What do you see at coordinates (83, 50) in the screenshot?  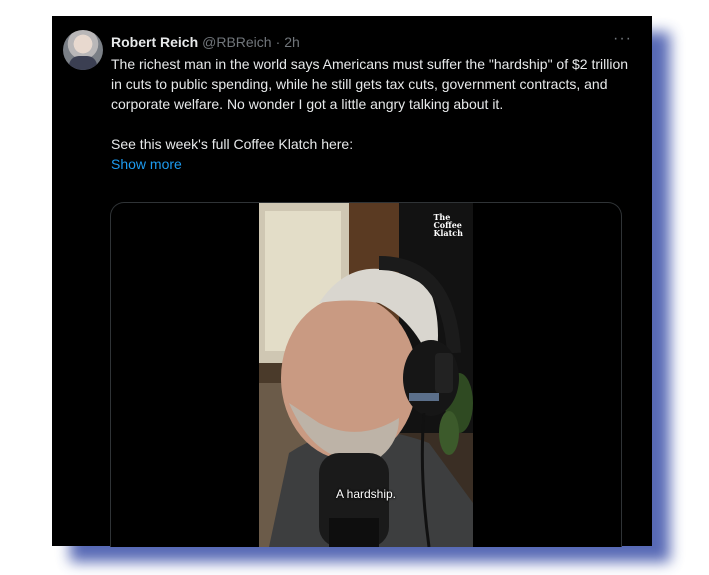 I see `avatar` at bounding box center [83, 50].